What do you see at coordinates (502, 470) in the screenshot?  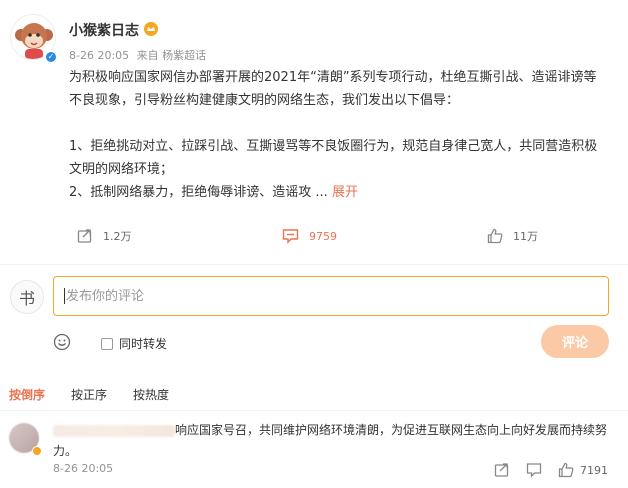 I see `share-icon` at bounding box center [502, 470].